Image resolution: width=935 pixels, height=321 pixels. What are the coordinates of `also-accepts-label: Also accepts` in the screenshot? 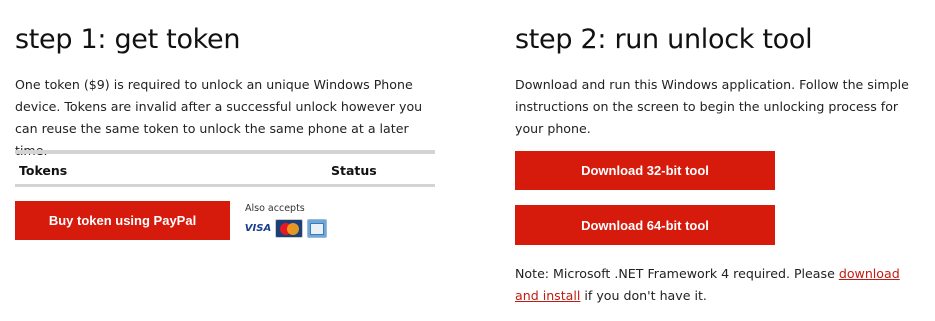 It's located at (275, 208).